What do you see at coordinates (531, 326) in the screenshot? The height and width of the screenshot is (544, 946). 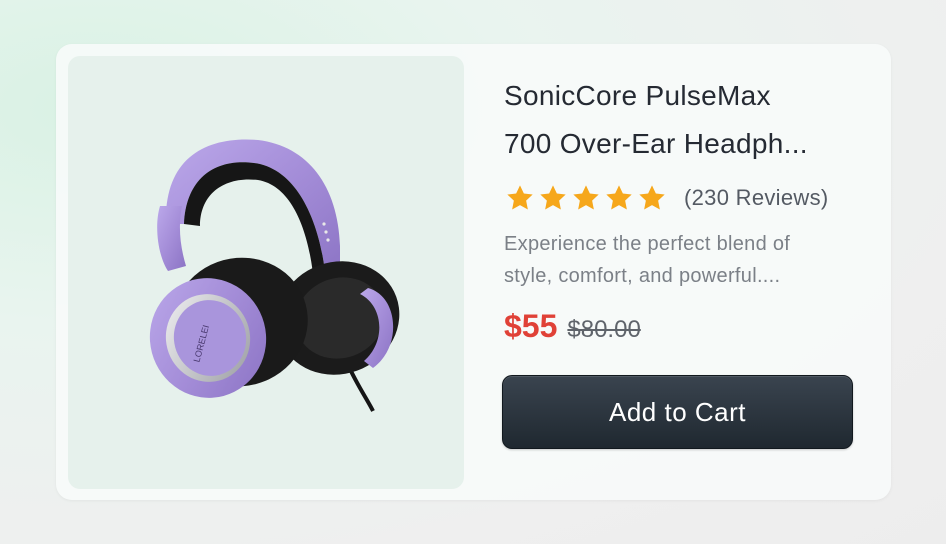 I see `current-price: $55` at bounding box center [531, 326].